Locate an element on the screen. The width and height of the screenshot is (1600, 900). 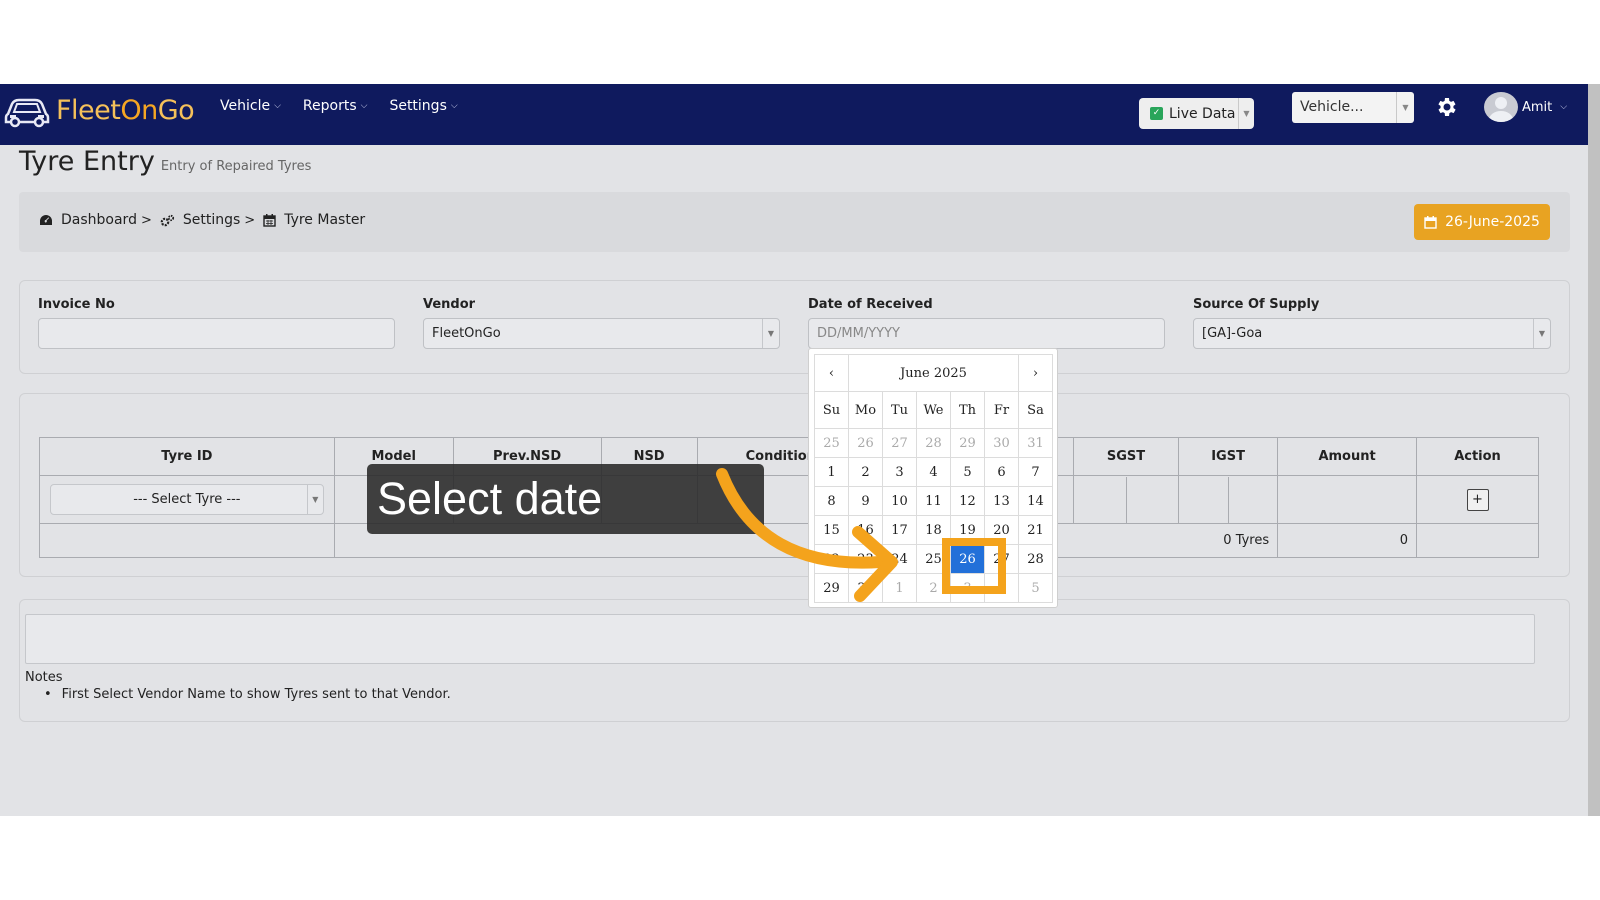
vehicle-select: Vehicle... ▼ is located at coordinates (1353, 107).